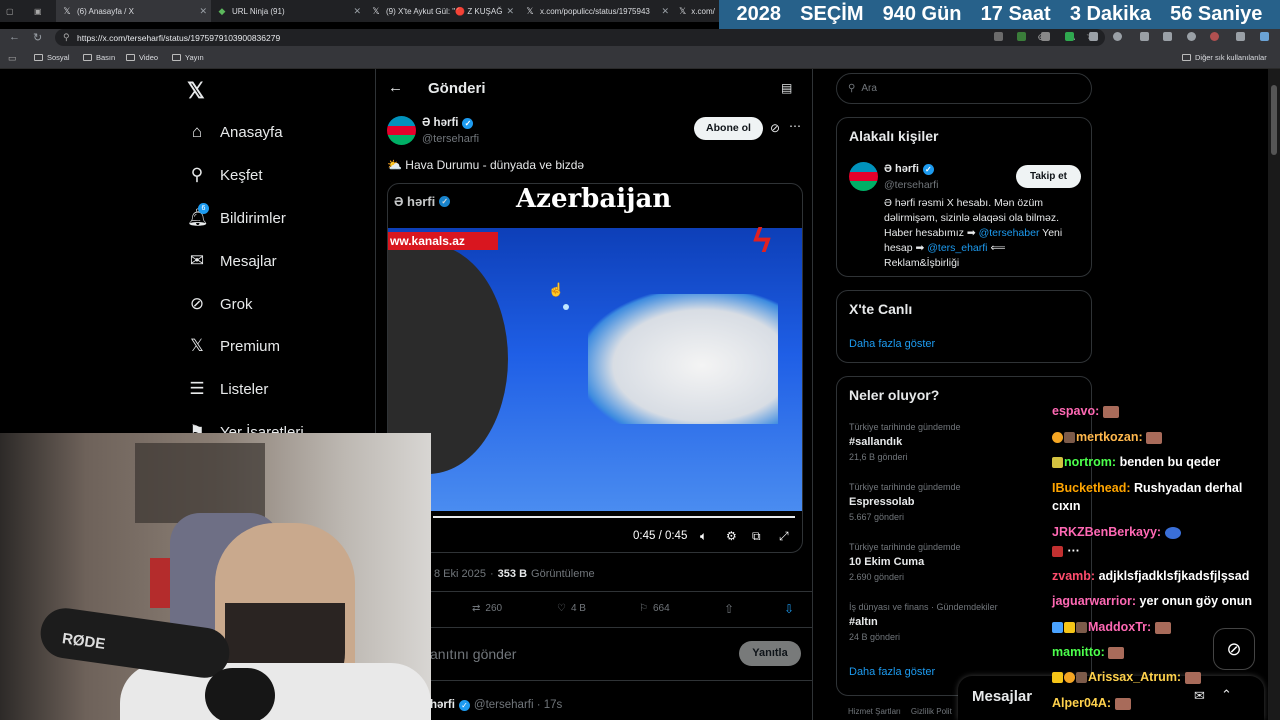  What do you see at coordinates (775, 128) in the screenshot?
I see `grok-icon: ⊘` at bounding box center [775, 128].